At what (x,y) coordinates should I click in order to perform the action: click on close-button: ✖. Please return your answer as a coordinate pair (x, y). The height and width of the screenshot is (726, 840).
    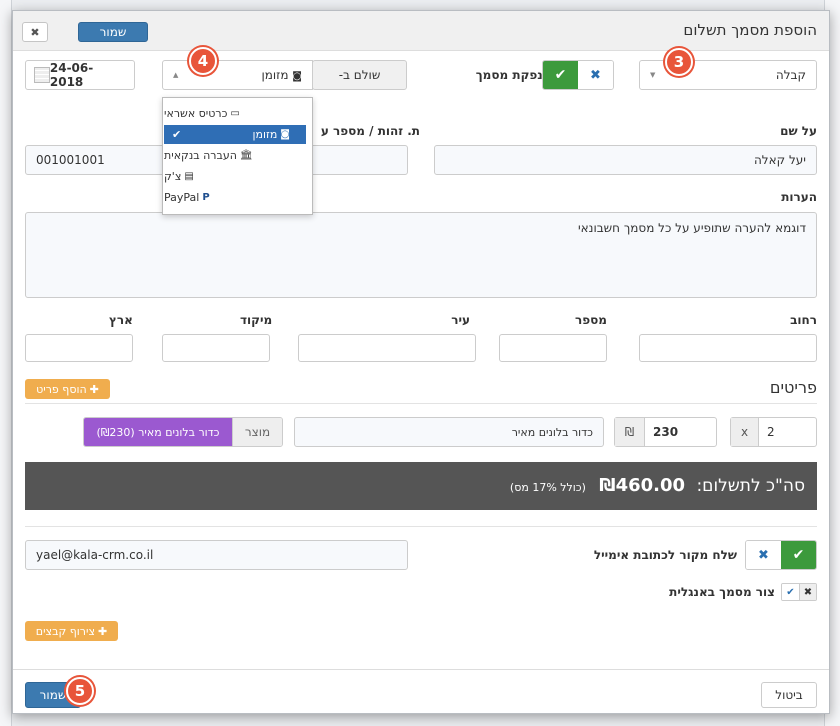
    Looking at the image, I should click on (35, 32).